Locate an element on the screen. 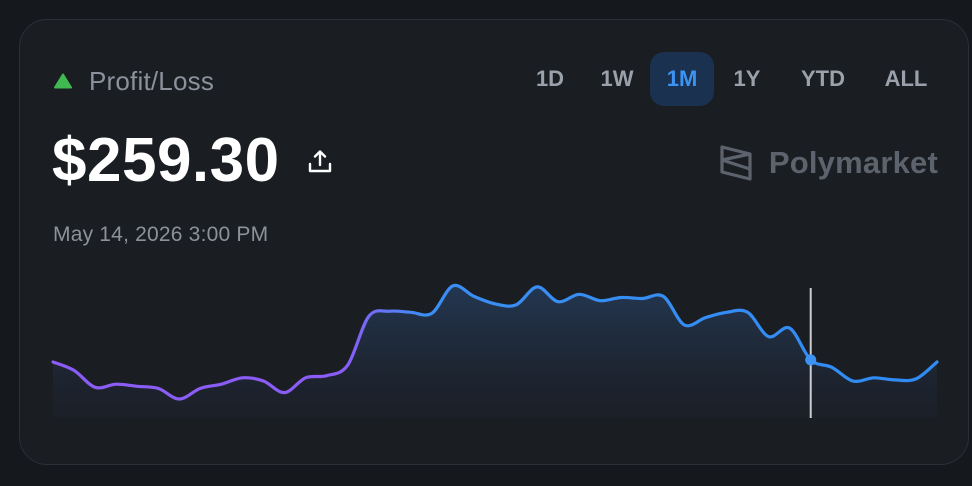 The height and width of the screenshot is (486, 972). tab-1y: 1Y is located at coordinates (747, 79).